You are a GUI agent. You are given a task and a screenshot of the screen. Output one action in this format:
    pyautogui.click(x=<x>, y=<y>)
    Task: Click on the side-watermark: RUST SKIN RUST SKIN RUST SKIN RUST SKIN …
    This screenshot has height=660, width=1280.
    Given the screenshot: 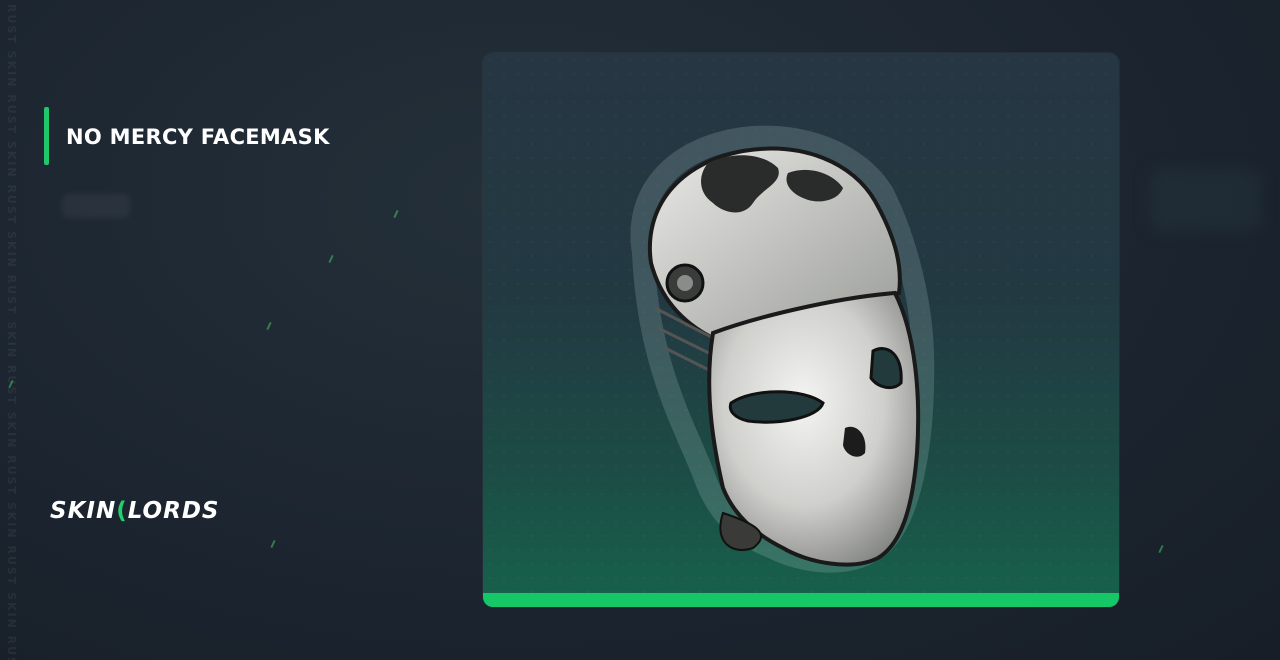 What is the action you would take?
    pyautogui.click(x=11, y=330)
    